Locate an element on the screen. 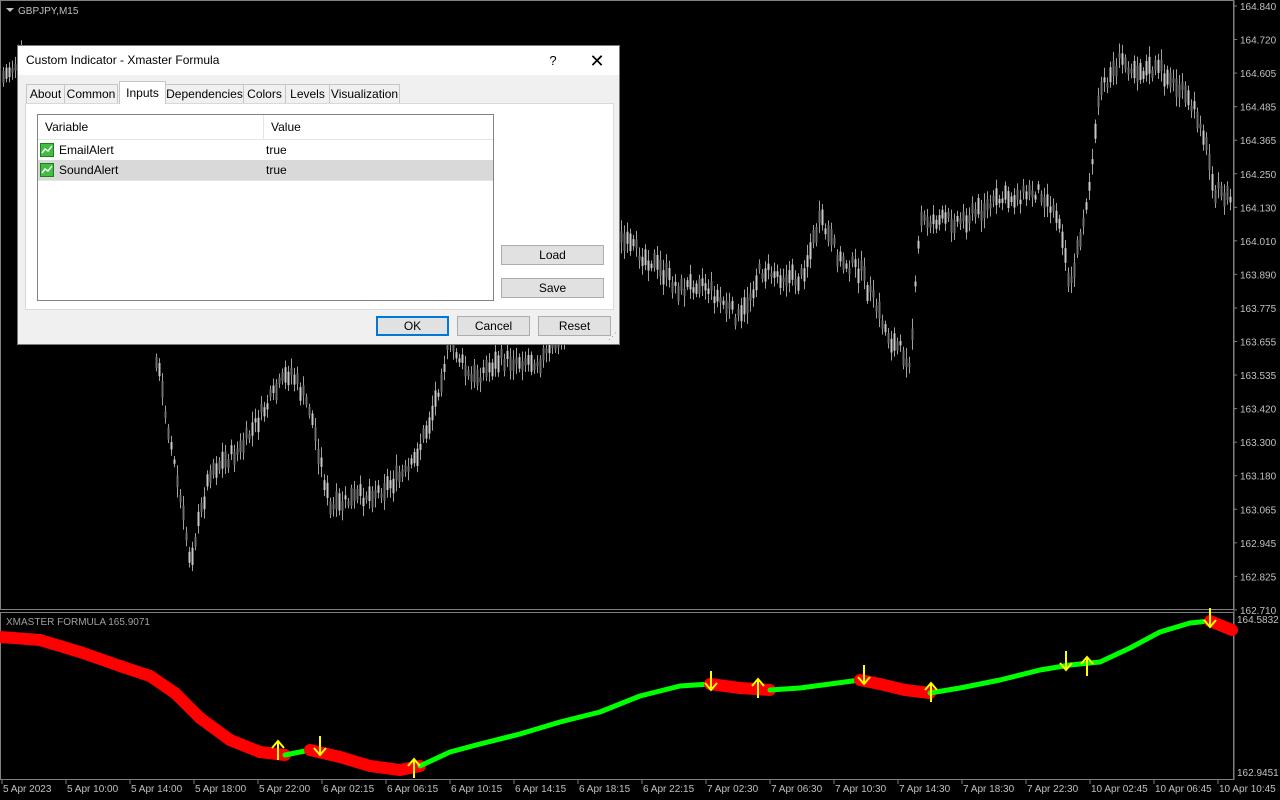 This screenshot has height=800, width=1280. help-button: ? is located at coordinates (553, 61).